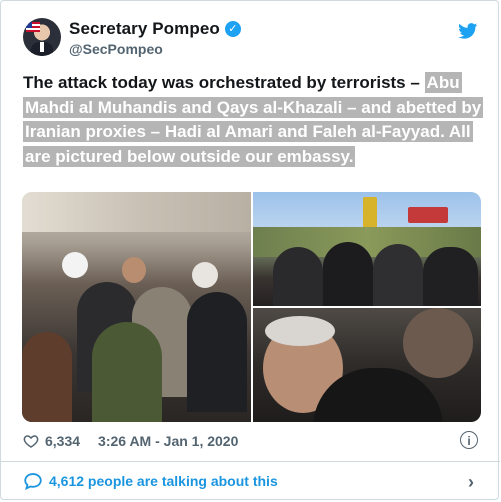  What do you see at coordinates (367, 249) in the screenshot?
I see `group-photo` at bounding box center [367, 249].